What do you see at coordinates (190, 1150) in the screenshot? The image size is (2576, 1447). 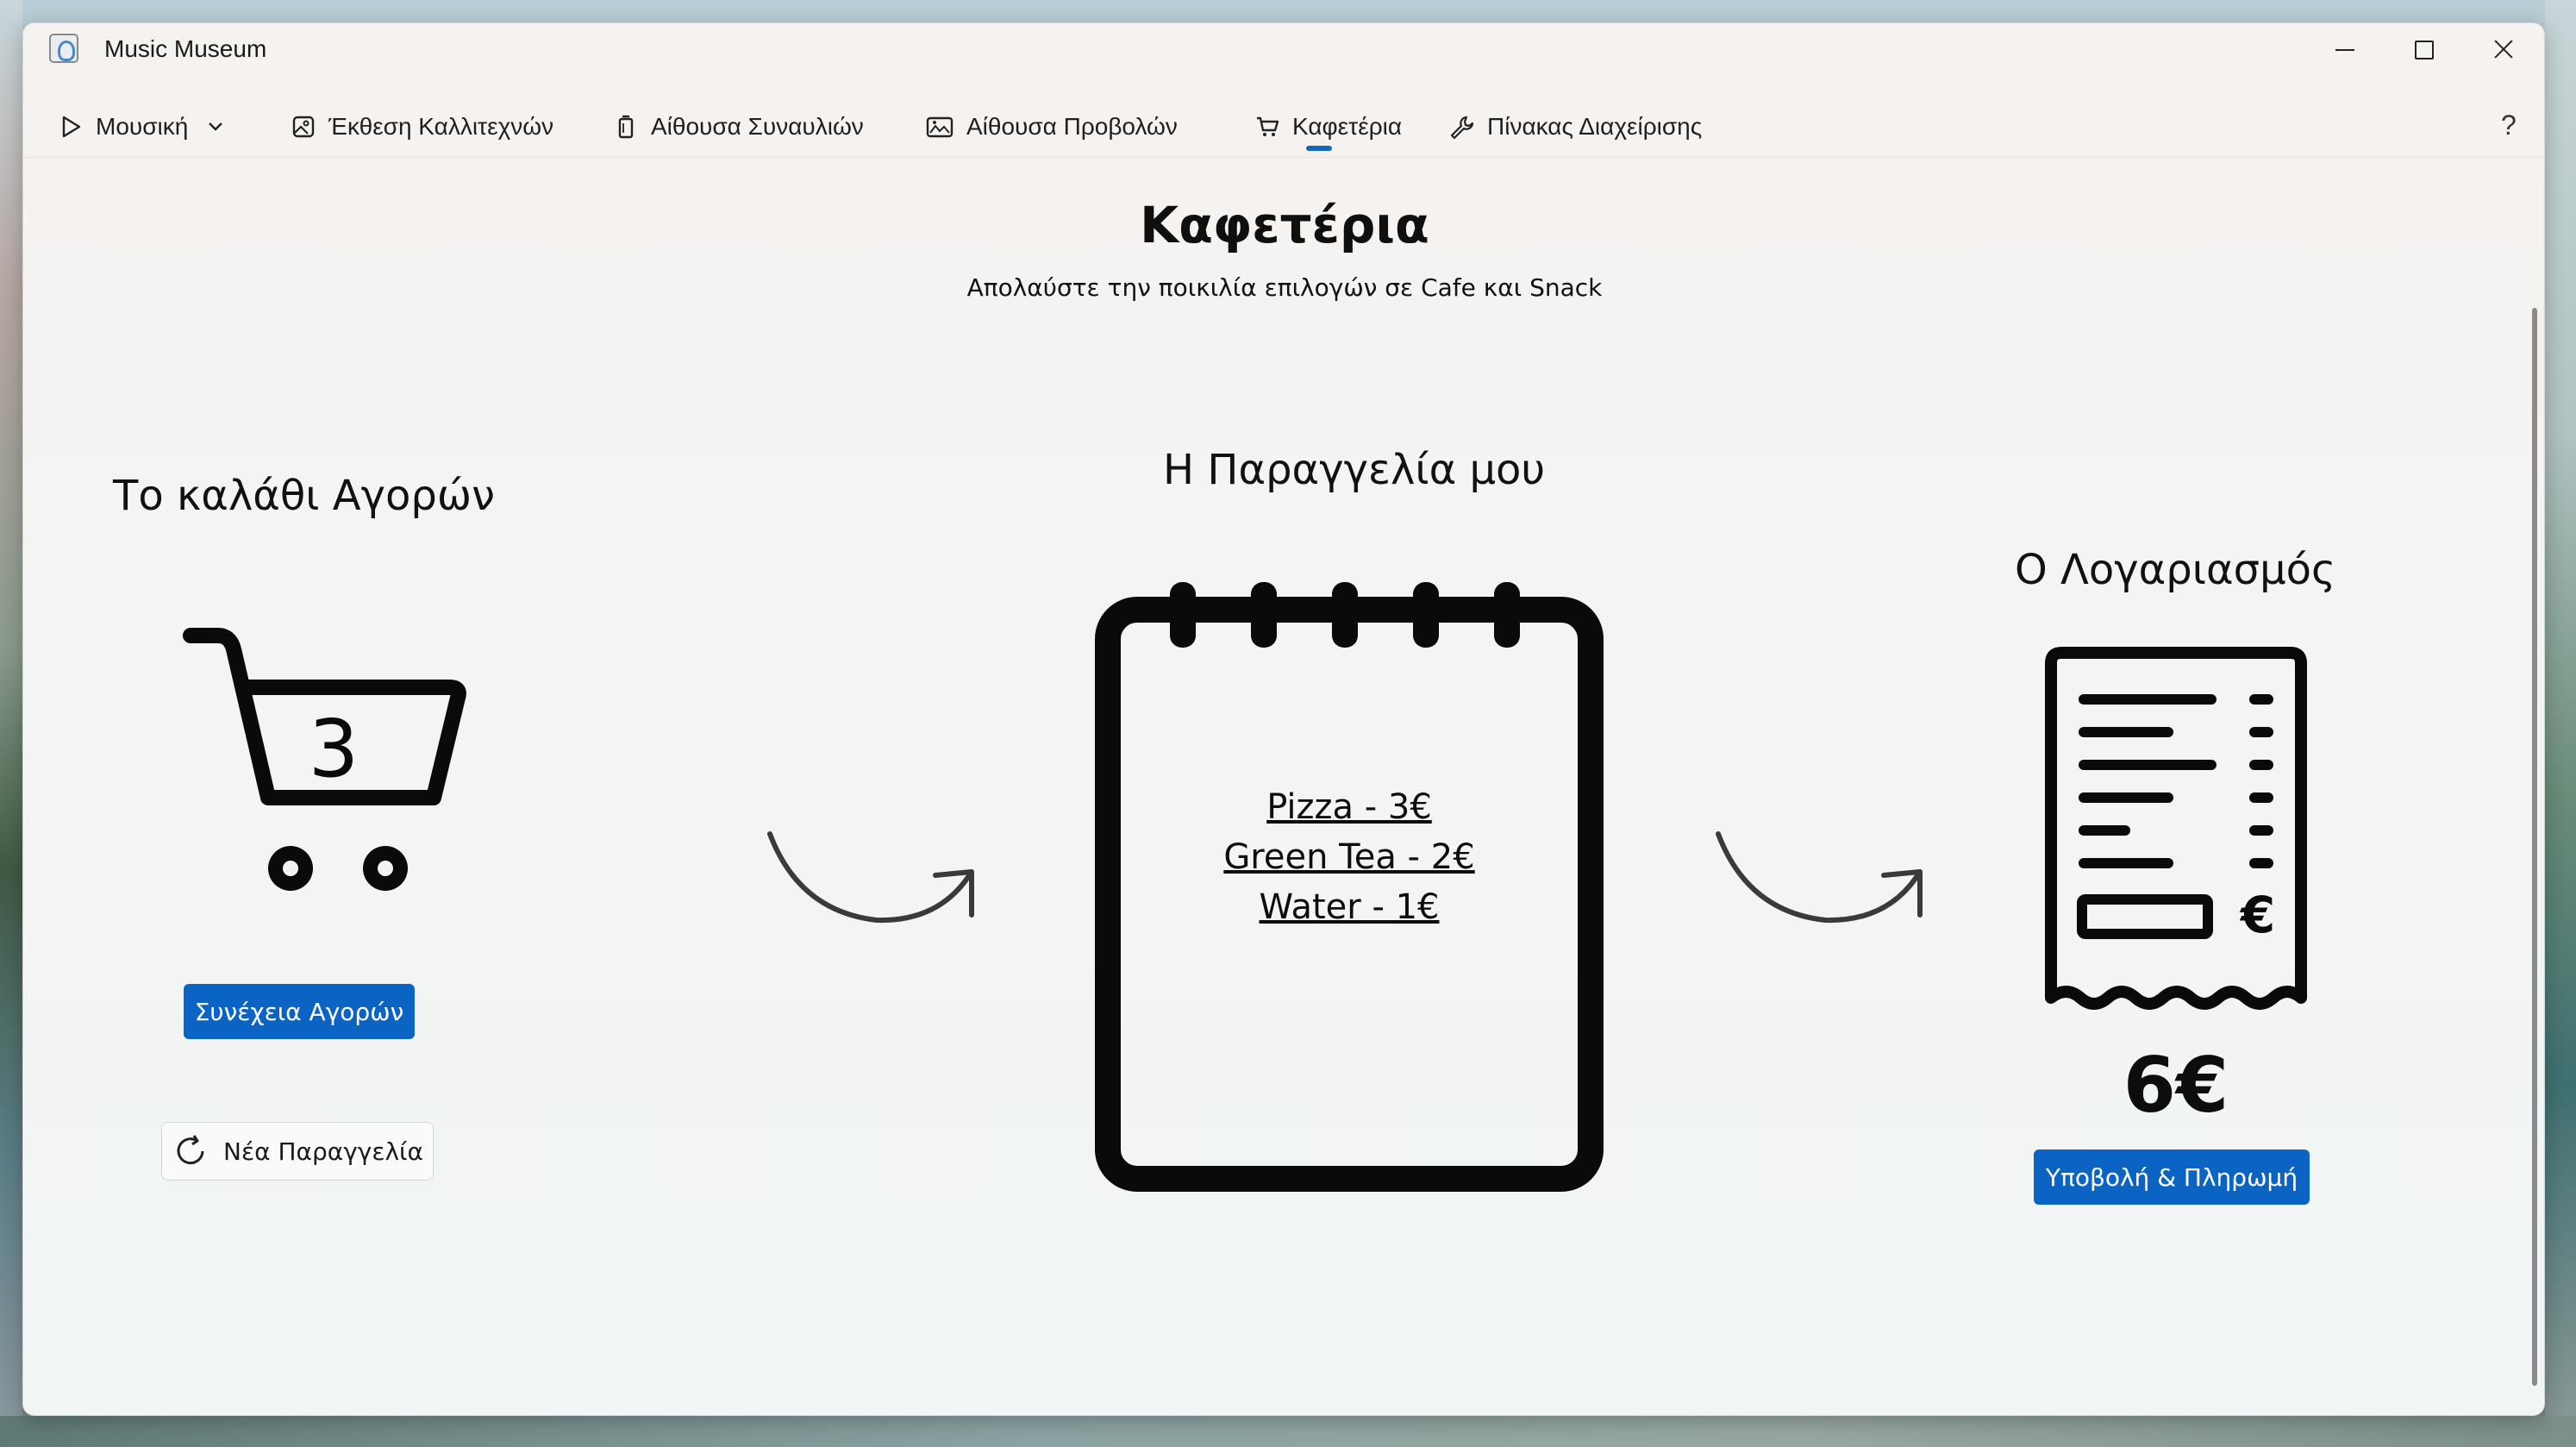 I see `refresh-icon` at bounding box center [190, 1150].